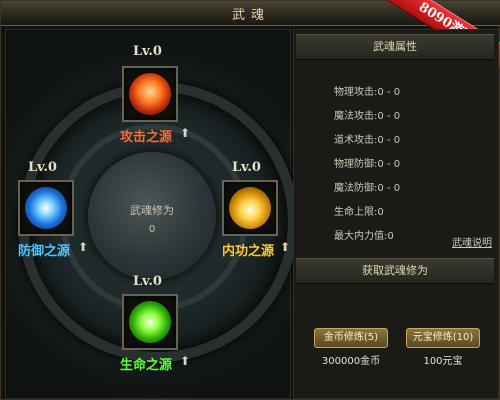 The image size is (500, 400). What do you see at coordinates (443, 338) in the screenshot?
I see `ingot-cultivate-button: 元宝修炼(10)` at bounding box center [443, 338].